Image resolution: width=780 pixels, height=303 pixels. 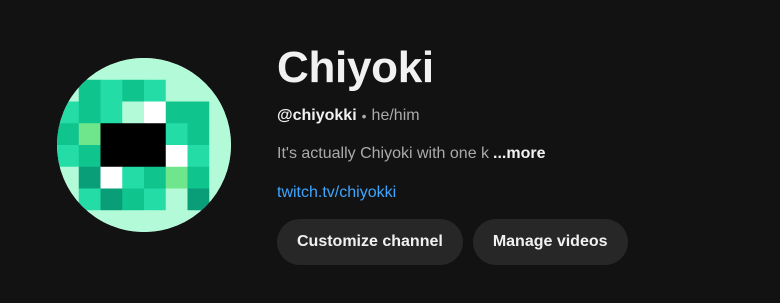 I want to click on channel-actions: Customize channel Manage videos, so click(x=452, y=242).